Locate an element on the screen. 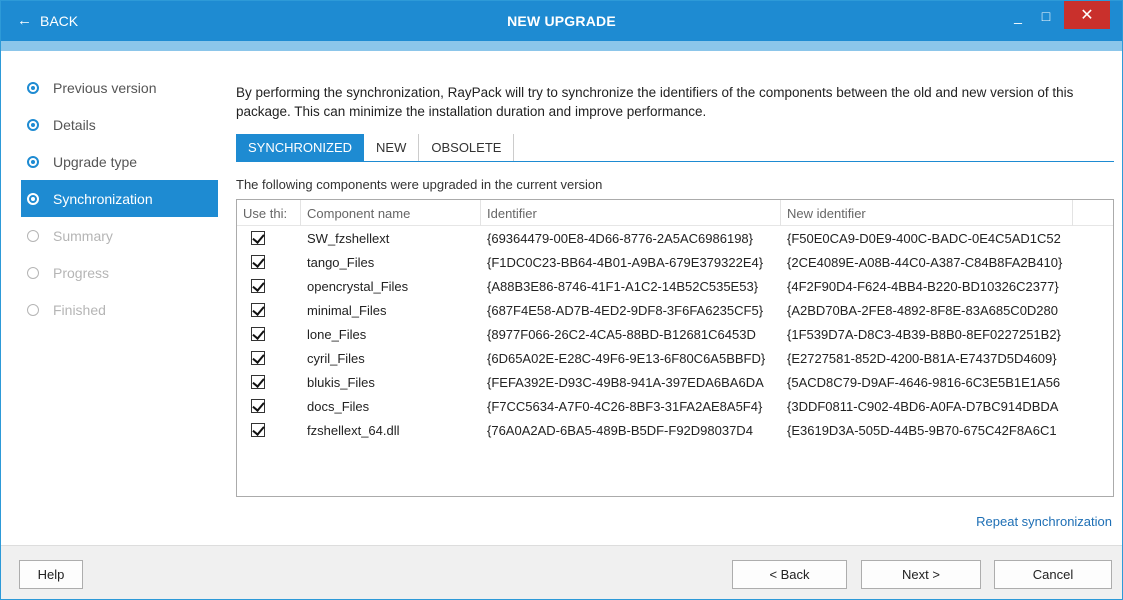 This screenshot has width=1123, height=600. step-progress: Progress is located at coordinates (119, 272).